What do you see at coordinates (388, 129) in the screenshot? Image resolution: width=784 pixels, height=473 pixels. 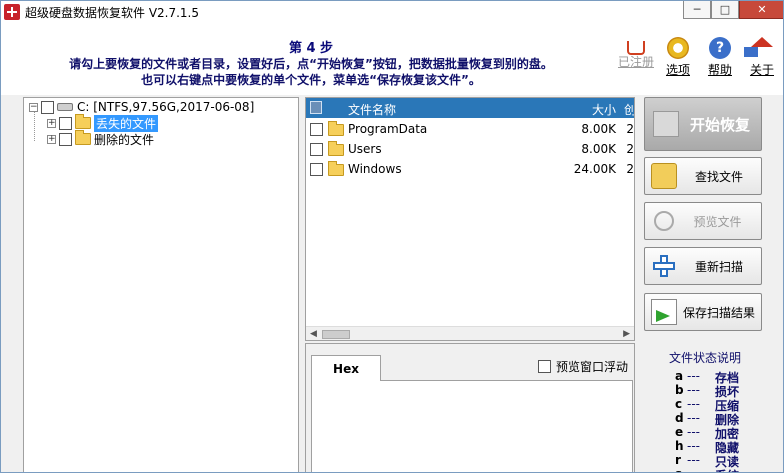 I see `file-name: ProgramData` at bounding box center [388, 129].